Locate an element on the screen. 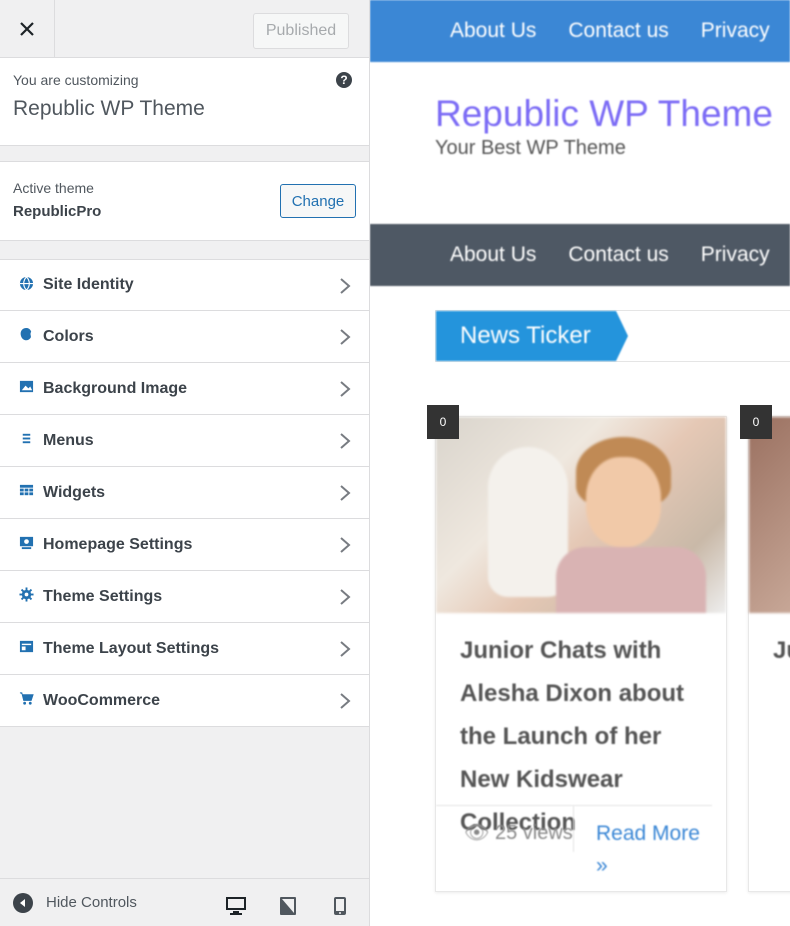 This screenshot has width=790, height=926. post-title: Ju th C is located at coordinates (769, 642).